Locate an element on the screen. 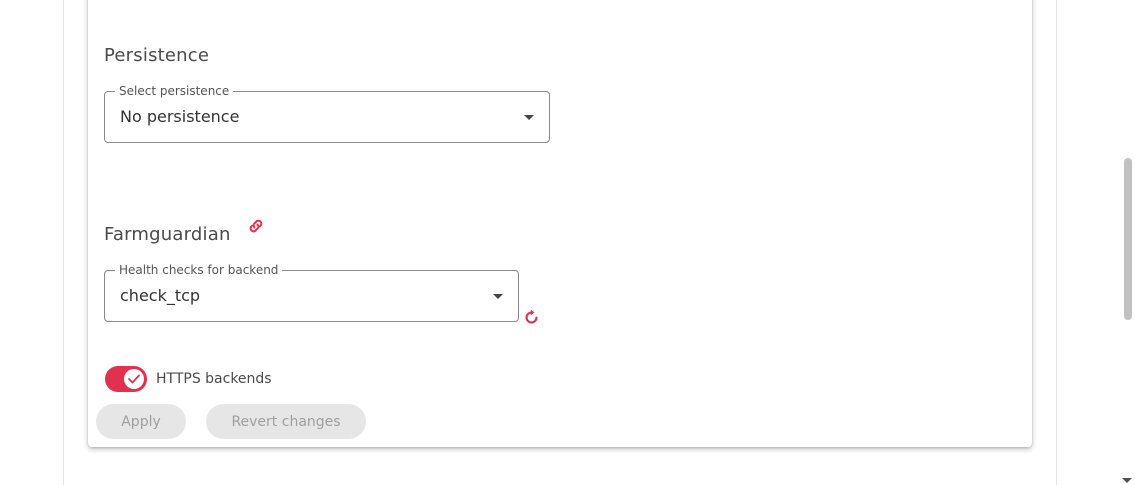 Image resolution: width=1135 pixels, height=485 pixels. revert-changes-button: Revert changes is located at coordinates (286, 421).